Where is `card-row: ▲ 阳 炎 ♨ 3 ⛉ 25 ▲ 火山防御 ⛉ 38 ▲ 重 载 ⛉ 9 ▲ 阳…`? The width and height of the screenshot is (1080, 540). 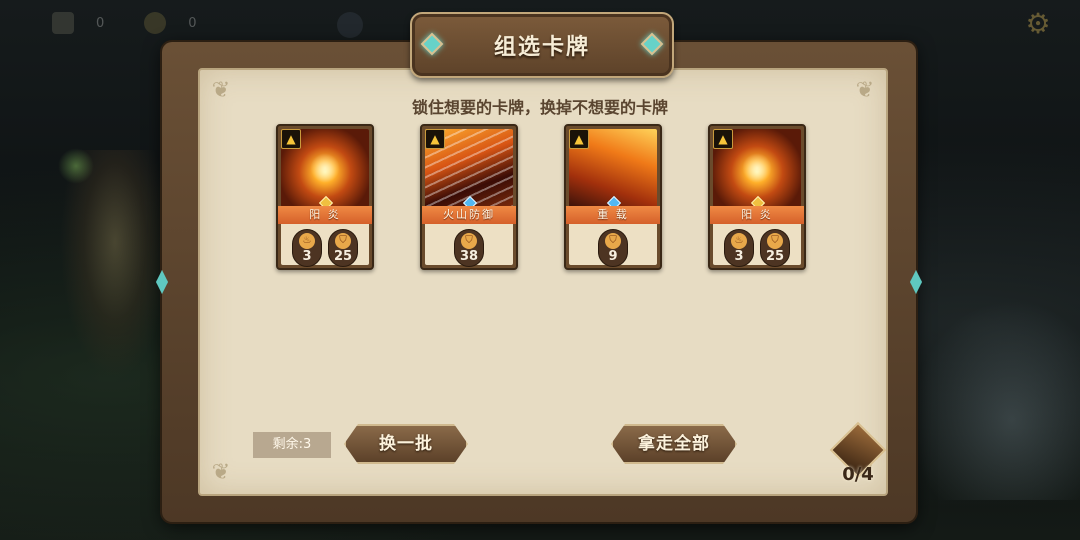 card-row: ▲ 阳 炎 ♨ 3 ⛉ 25 ▲ 火山防御 ⛉ 38 ▲ 重 载 ⛉ 9 ▲ 阳… is located at coordinates (541, 197).